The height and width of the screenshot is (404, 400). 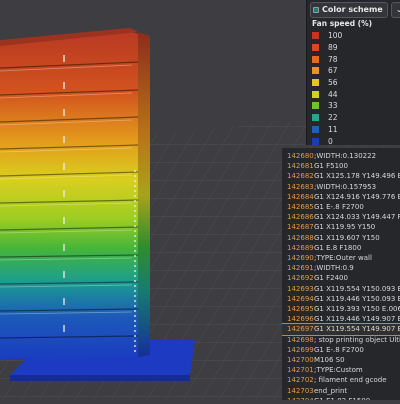 What do you see at coordinates (341, 278) in the screenshot?
I see `gcode-line: 142692 G1 F2400` at bounding box center [341, 278].